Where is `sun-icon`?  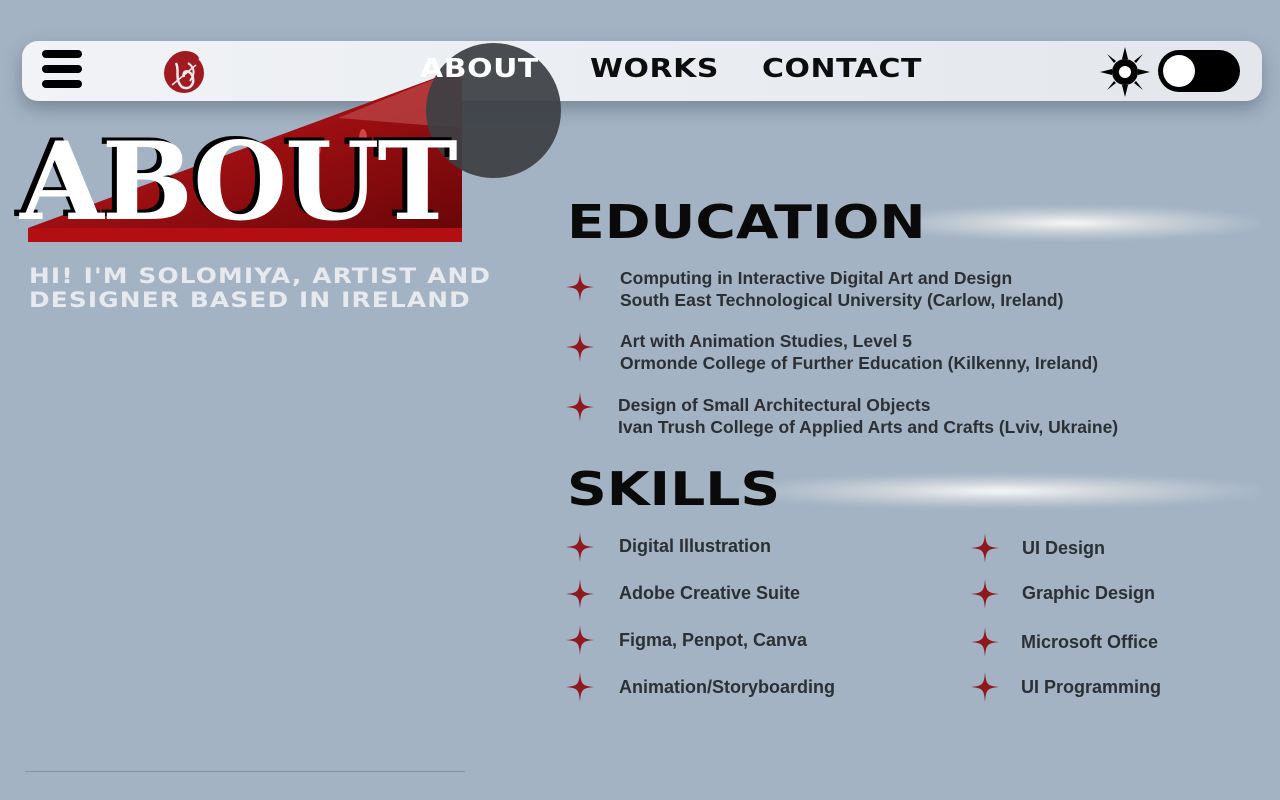
sun-icon is located at coordinates (1125, 72).